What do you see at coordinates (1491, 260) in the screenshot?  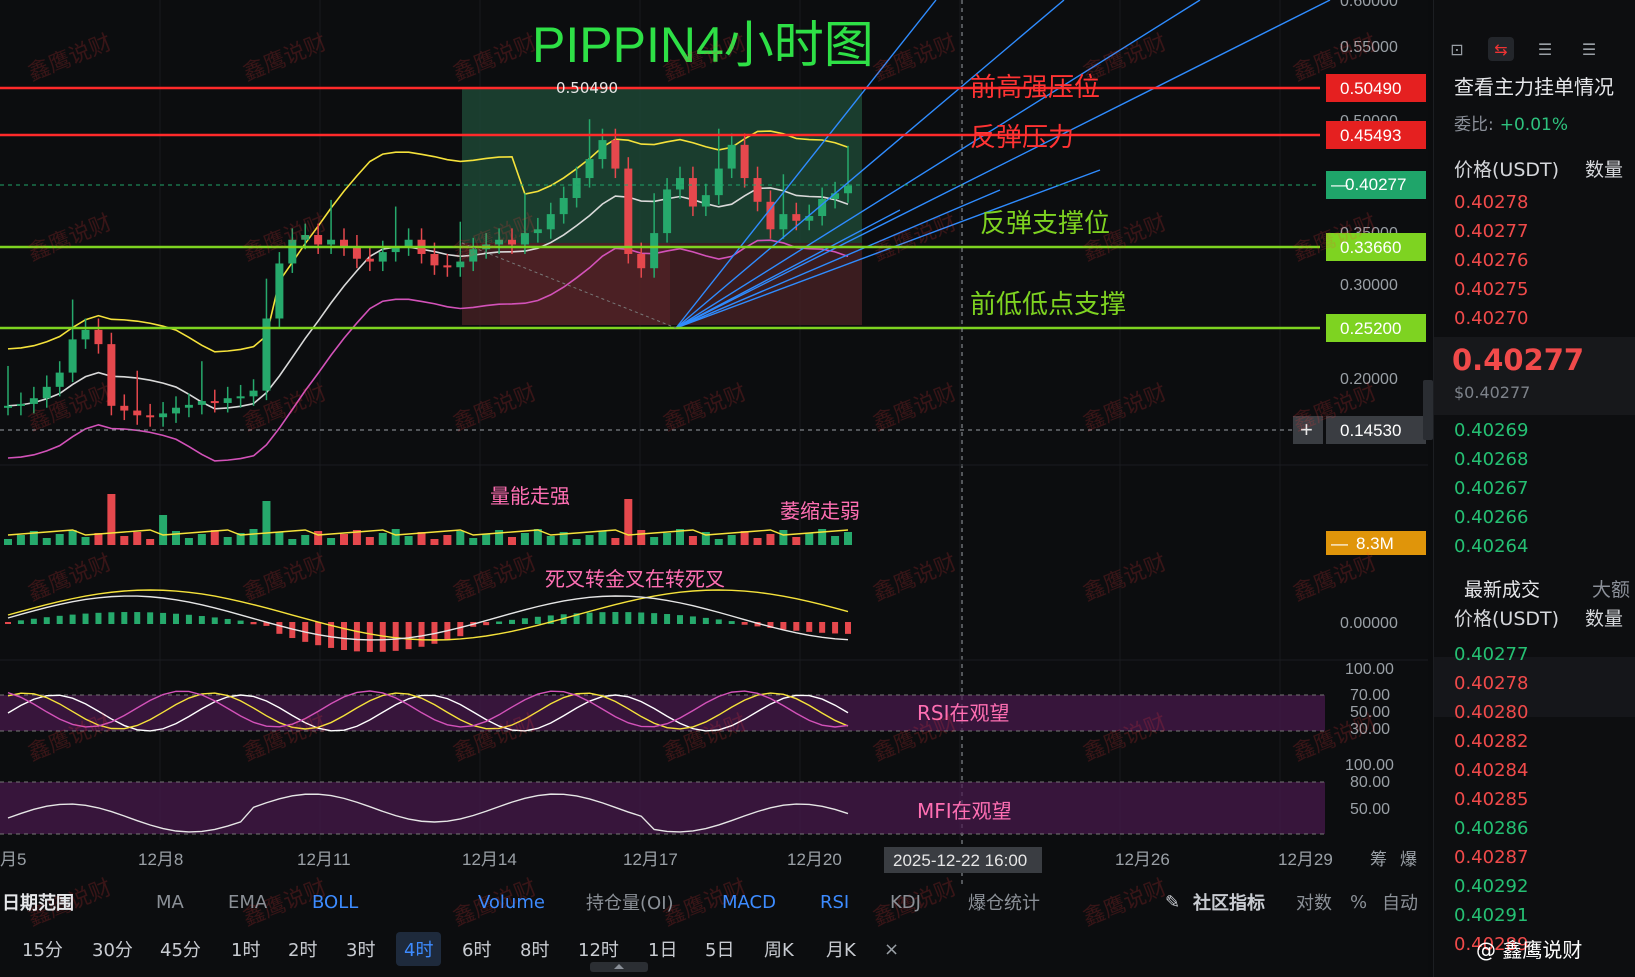 I see `ask-row: 0.40276` at bounding box center [1491, 260].